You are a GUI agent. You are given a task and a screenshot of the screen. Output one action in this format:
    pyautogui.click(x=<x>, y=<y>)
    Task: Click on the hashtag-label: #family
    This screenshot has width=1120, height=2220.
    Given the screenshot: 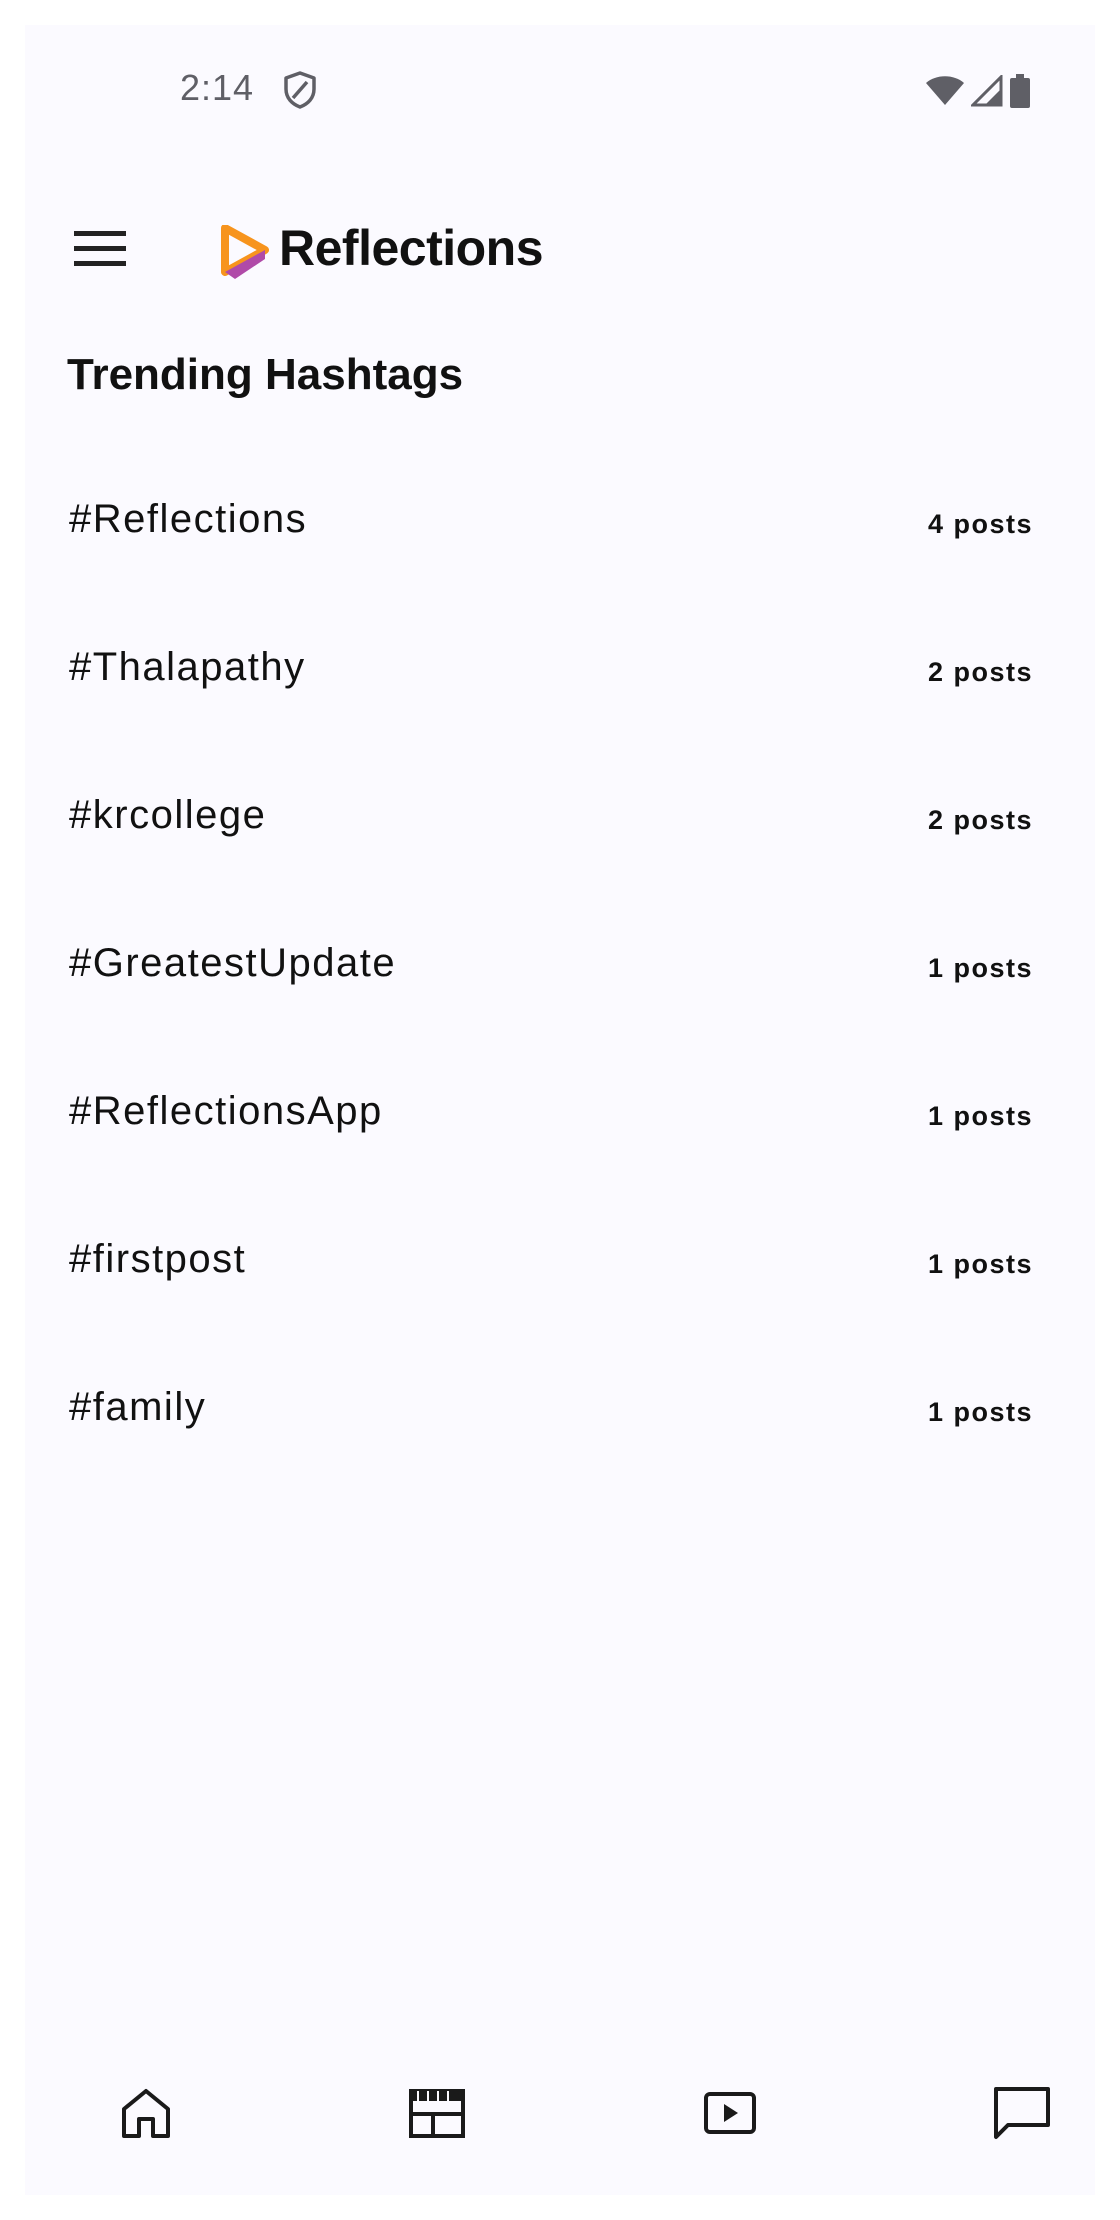 What is the action you would take?
    pyautogui.click(x=138, y=1407)
    